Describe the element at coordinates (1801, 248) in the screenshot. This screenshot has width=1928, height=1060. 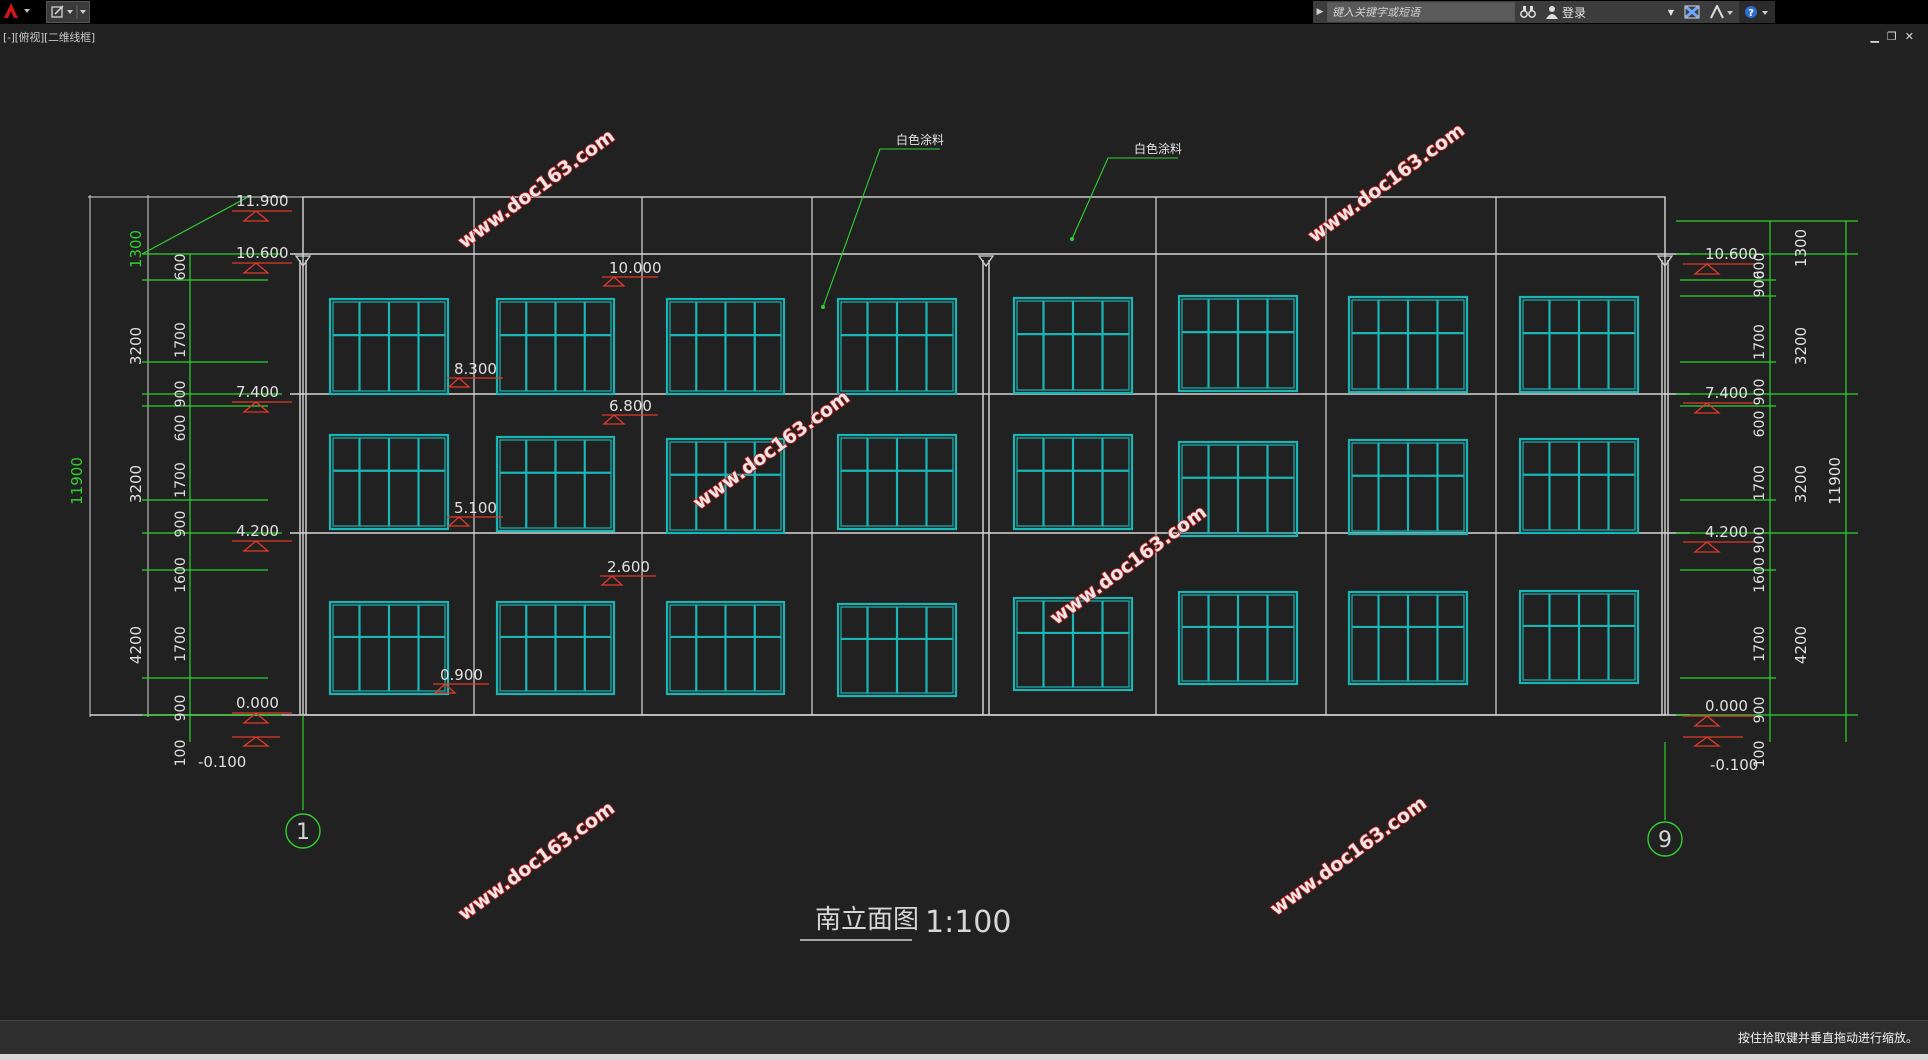
I see `dim-right-outer: 1300` at that location.